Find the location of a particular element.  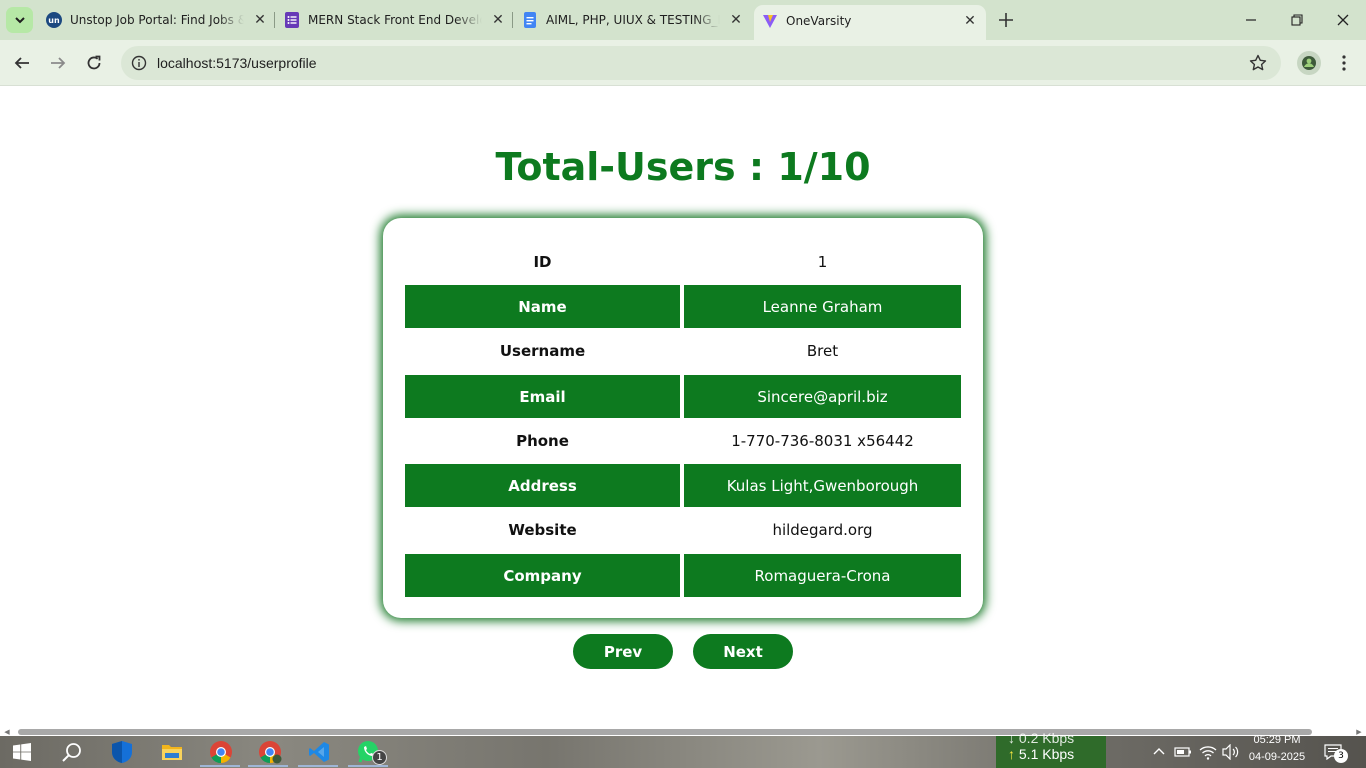

clock-date: 04-09-2025 is located at coordinates (1277, 757).